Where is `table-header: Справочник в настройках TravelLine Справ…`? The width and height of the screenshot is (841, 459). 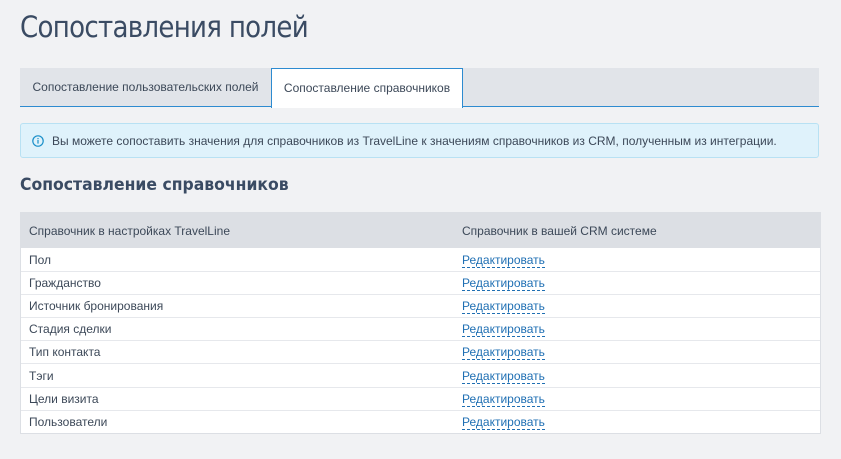 table-header: Справочник в настройках TravelLine Справ… is located at coordinates (420, 230).